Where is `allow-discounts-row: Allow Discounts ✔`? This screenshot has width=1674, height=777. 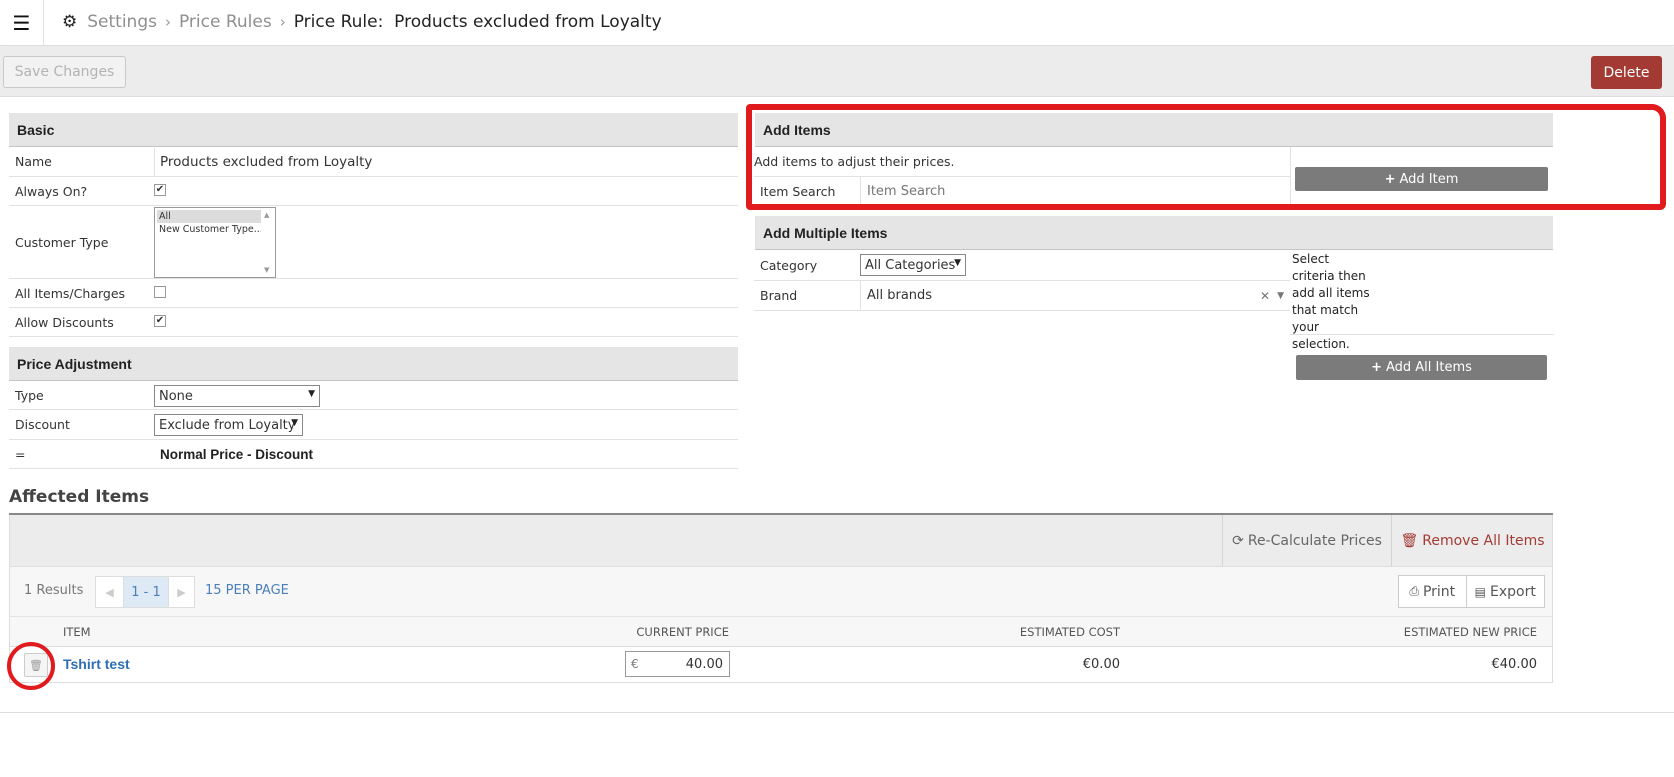 allow-discounts-row: Allow Discounts ✔ is located at coordinates (373, 322).